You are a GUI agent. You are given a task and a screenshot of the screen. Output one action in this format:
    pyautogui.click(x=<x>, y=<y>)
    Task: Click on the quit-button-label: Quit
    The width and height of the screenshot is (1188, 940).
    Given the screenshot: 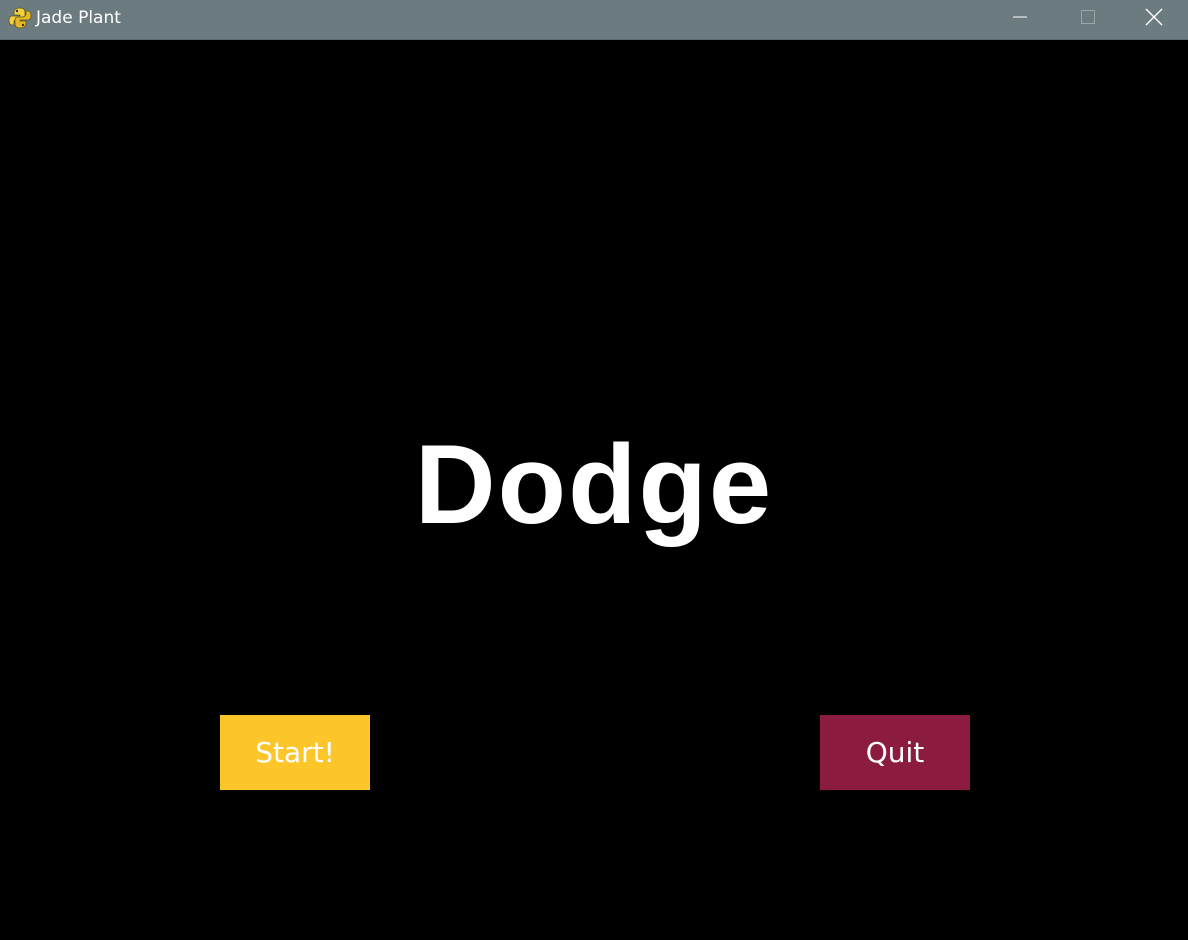 What is the action you would take?
    pyautogui.click(x=895, y=752)
    